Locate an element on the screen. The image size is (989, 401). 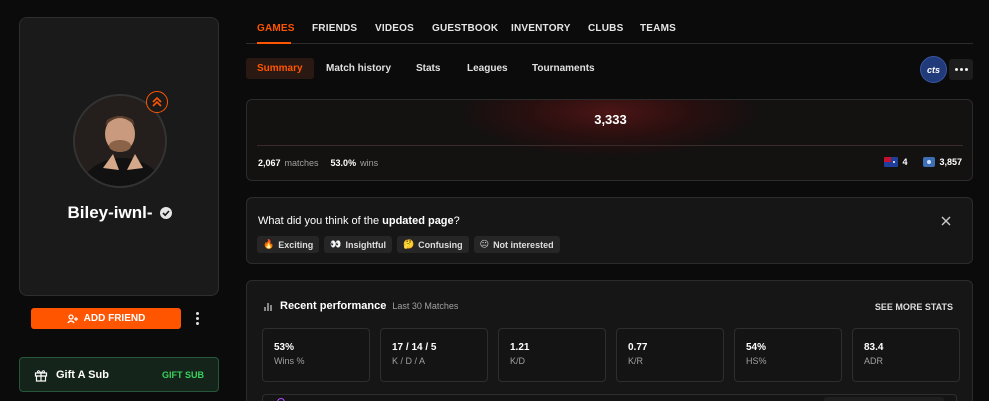
feedback-option-confusing: 🤔 Confusing is located at coordinates (432, 244).